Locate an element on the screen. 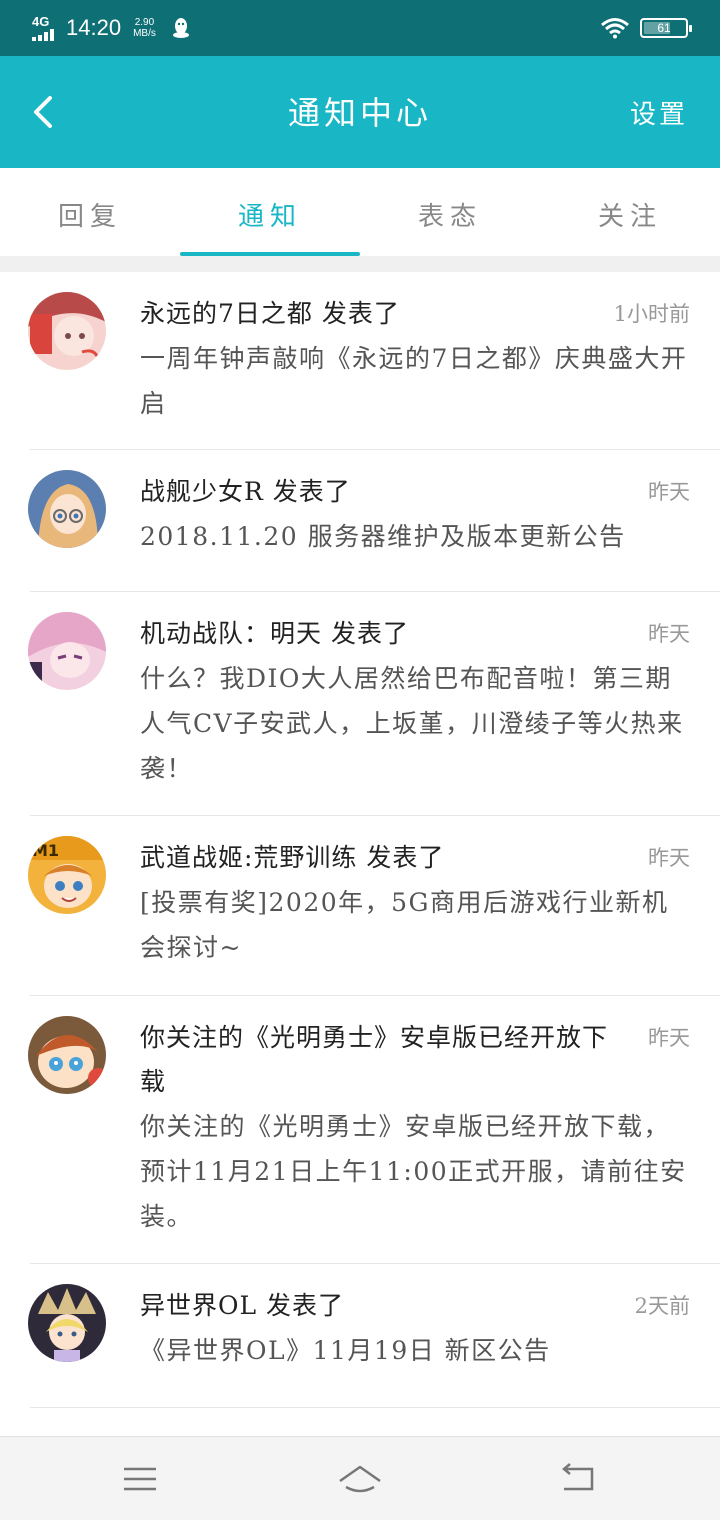 This screenshot has height=1520, width=720. speed-value: 2.90 is located at coordinates (144, 22).